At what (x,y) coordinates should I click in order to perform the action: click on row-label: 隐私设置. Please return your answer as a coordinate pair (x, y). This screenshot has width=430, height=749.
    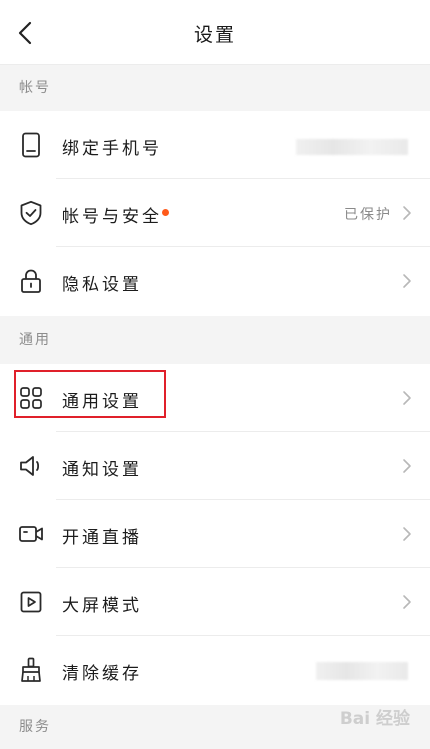
    Looking at the image, I should click on (102, 285).